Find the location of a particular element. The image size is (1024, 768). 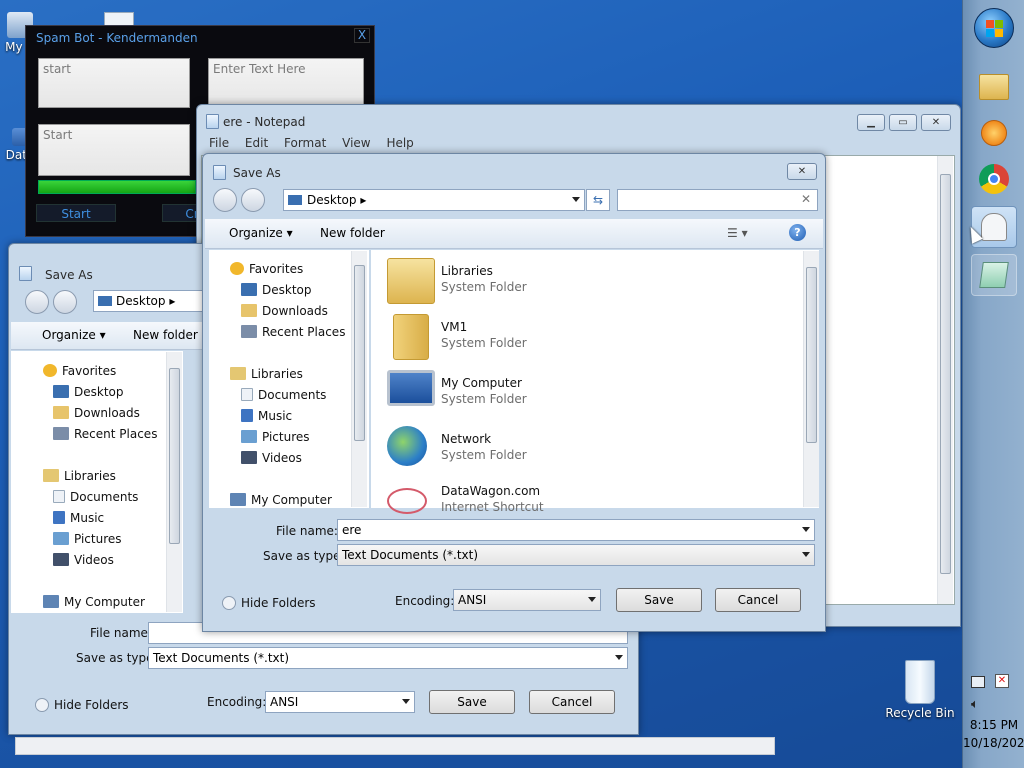

network-tray-icon is located at coordinates (978, 682).